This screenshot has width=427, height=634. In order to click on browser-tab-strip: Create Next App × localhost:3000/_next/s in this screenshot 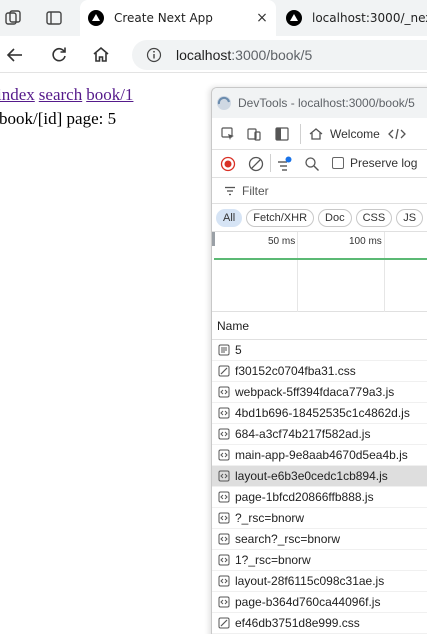, I will do `click(213, 18)`.